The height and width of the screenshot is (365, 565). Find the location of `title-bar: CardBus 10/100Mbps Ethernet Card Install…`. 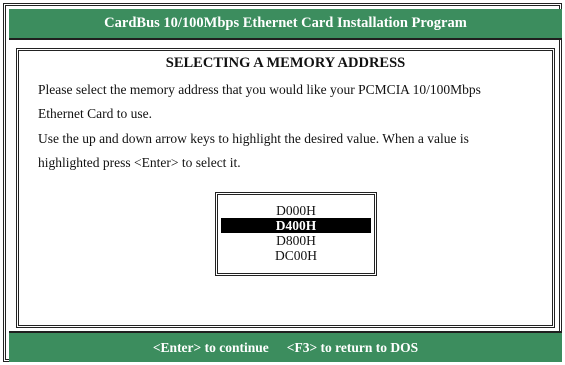

title-bar: CardBus 10/100Mbps Ethernet Card Install… is located at coordinates (285, 24).